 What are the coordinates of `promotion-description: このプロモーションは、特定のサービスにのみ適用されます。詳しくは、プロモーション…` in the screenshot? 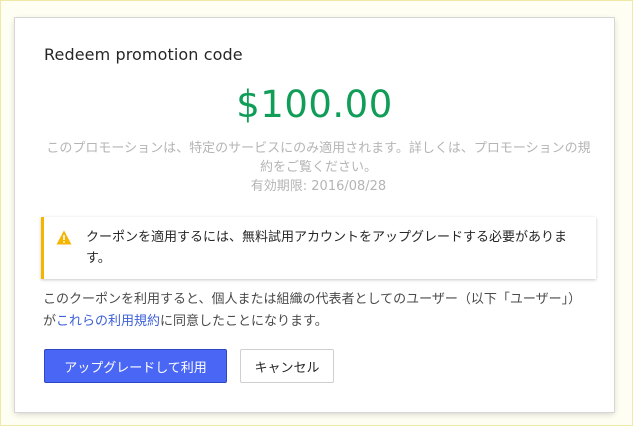 It's located at (318, 167).